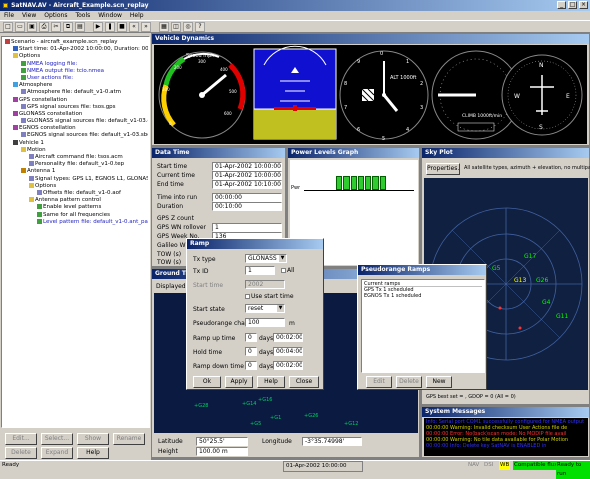  What do you see at coordinates (260, 270) in the screenshot?
I see `tx-id-field: 1` at bounding box center [260, 270].